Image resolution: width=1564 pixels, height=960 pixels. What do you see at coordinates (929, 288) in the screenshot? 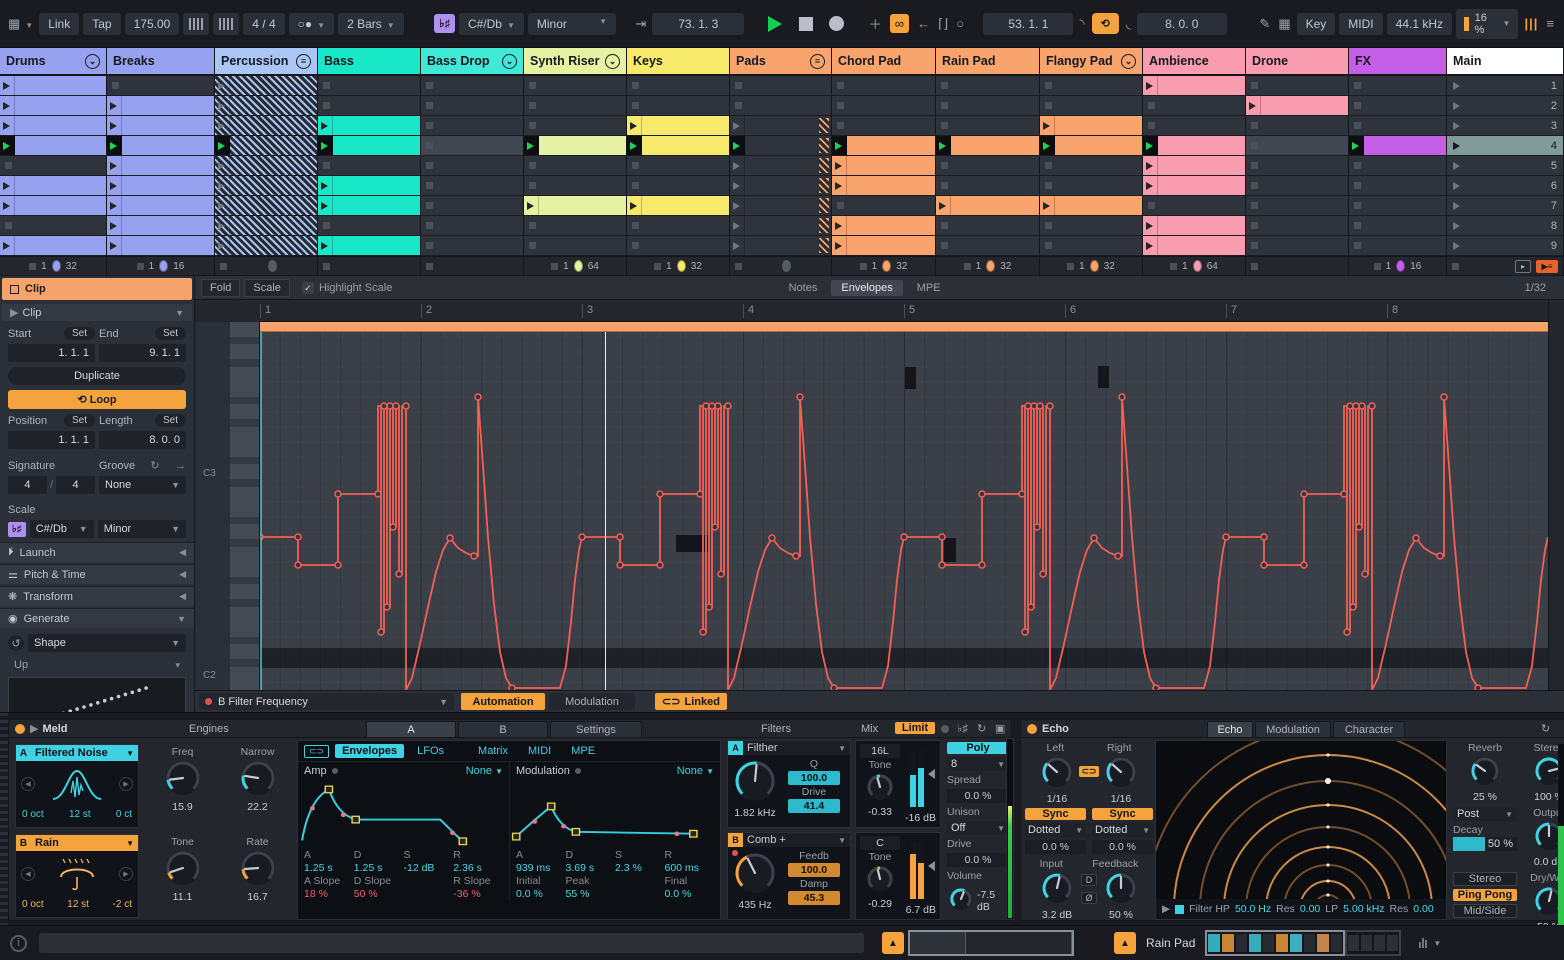
I see `tab-mpe: MPE` at bounding box center [929, 288].